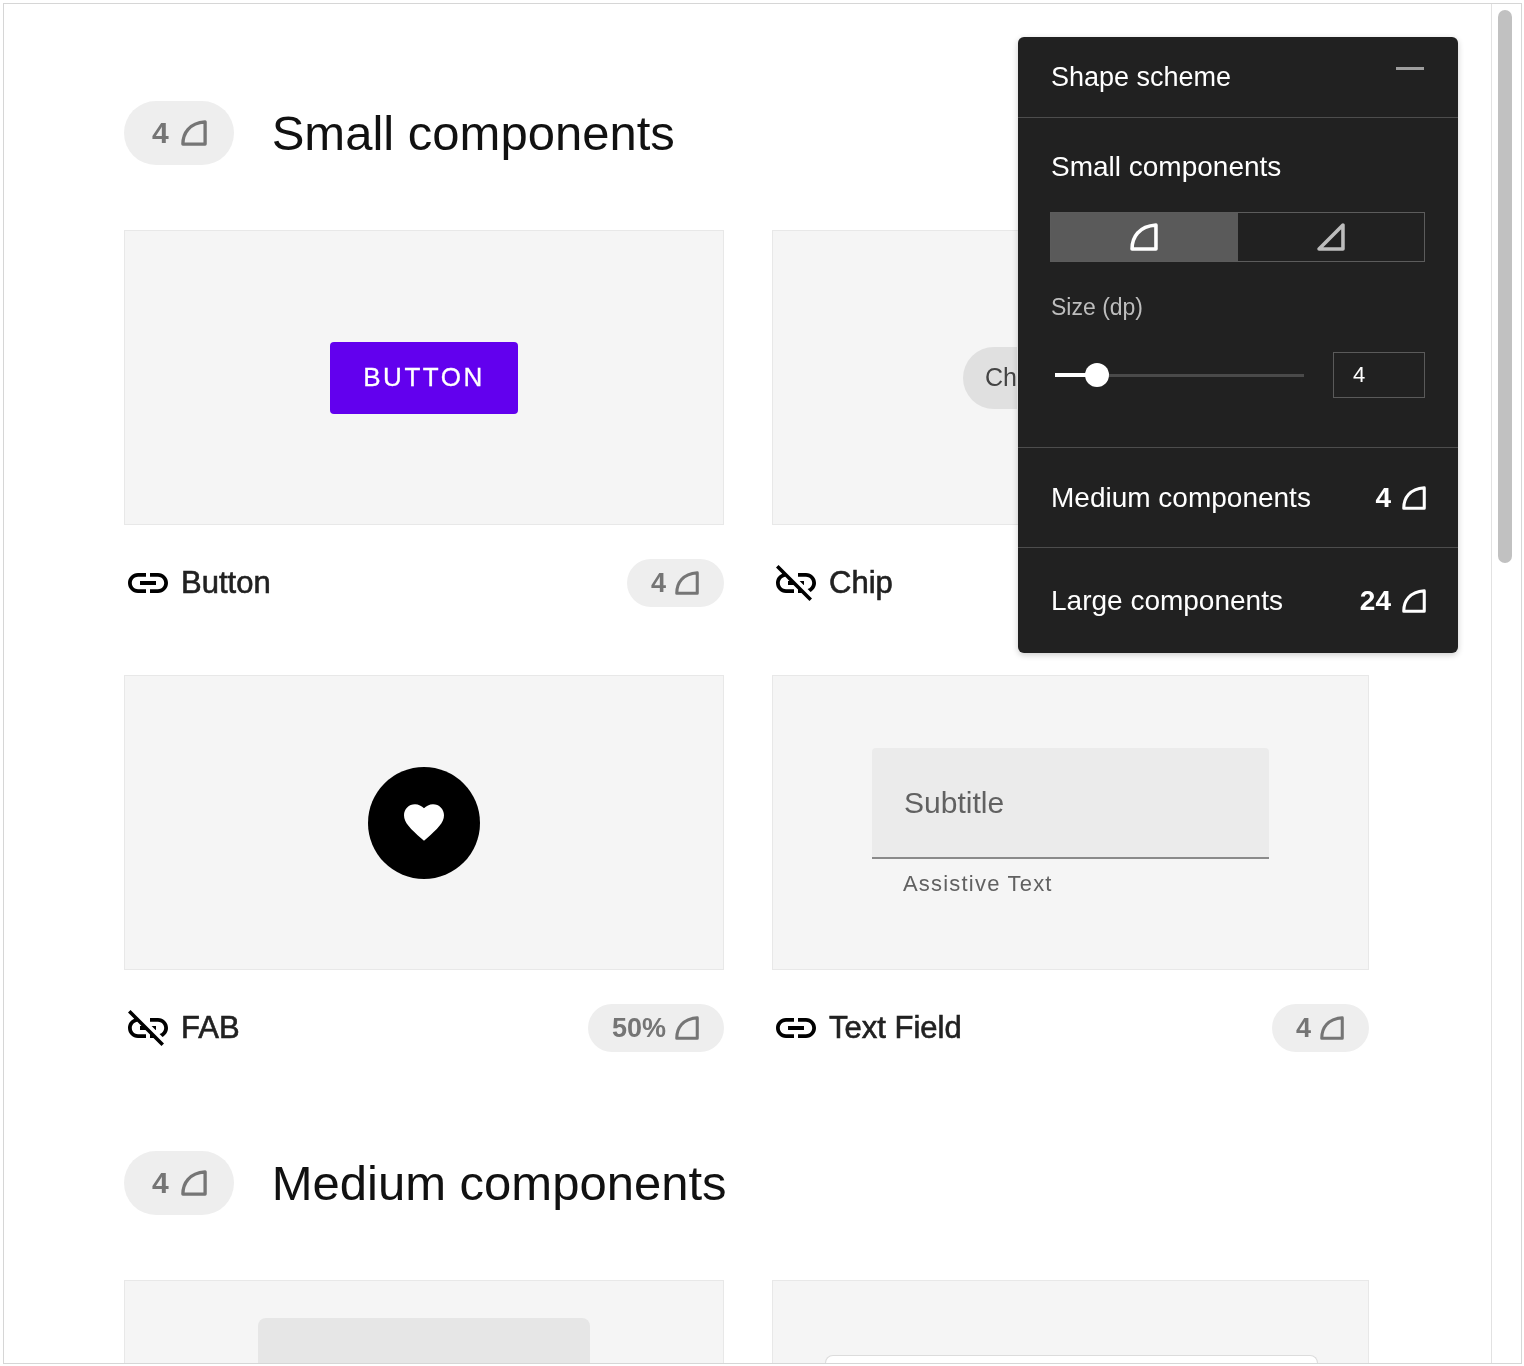 The width and height of the screenshot is (1524, 1366). What do you see at coordinates (1097, 375) in the screenshot?
I see `slider-thumb` at bounding box center [1097, 375].